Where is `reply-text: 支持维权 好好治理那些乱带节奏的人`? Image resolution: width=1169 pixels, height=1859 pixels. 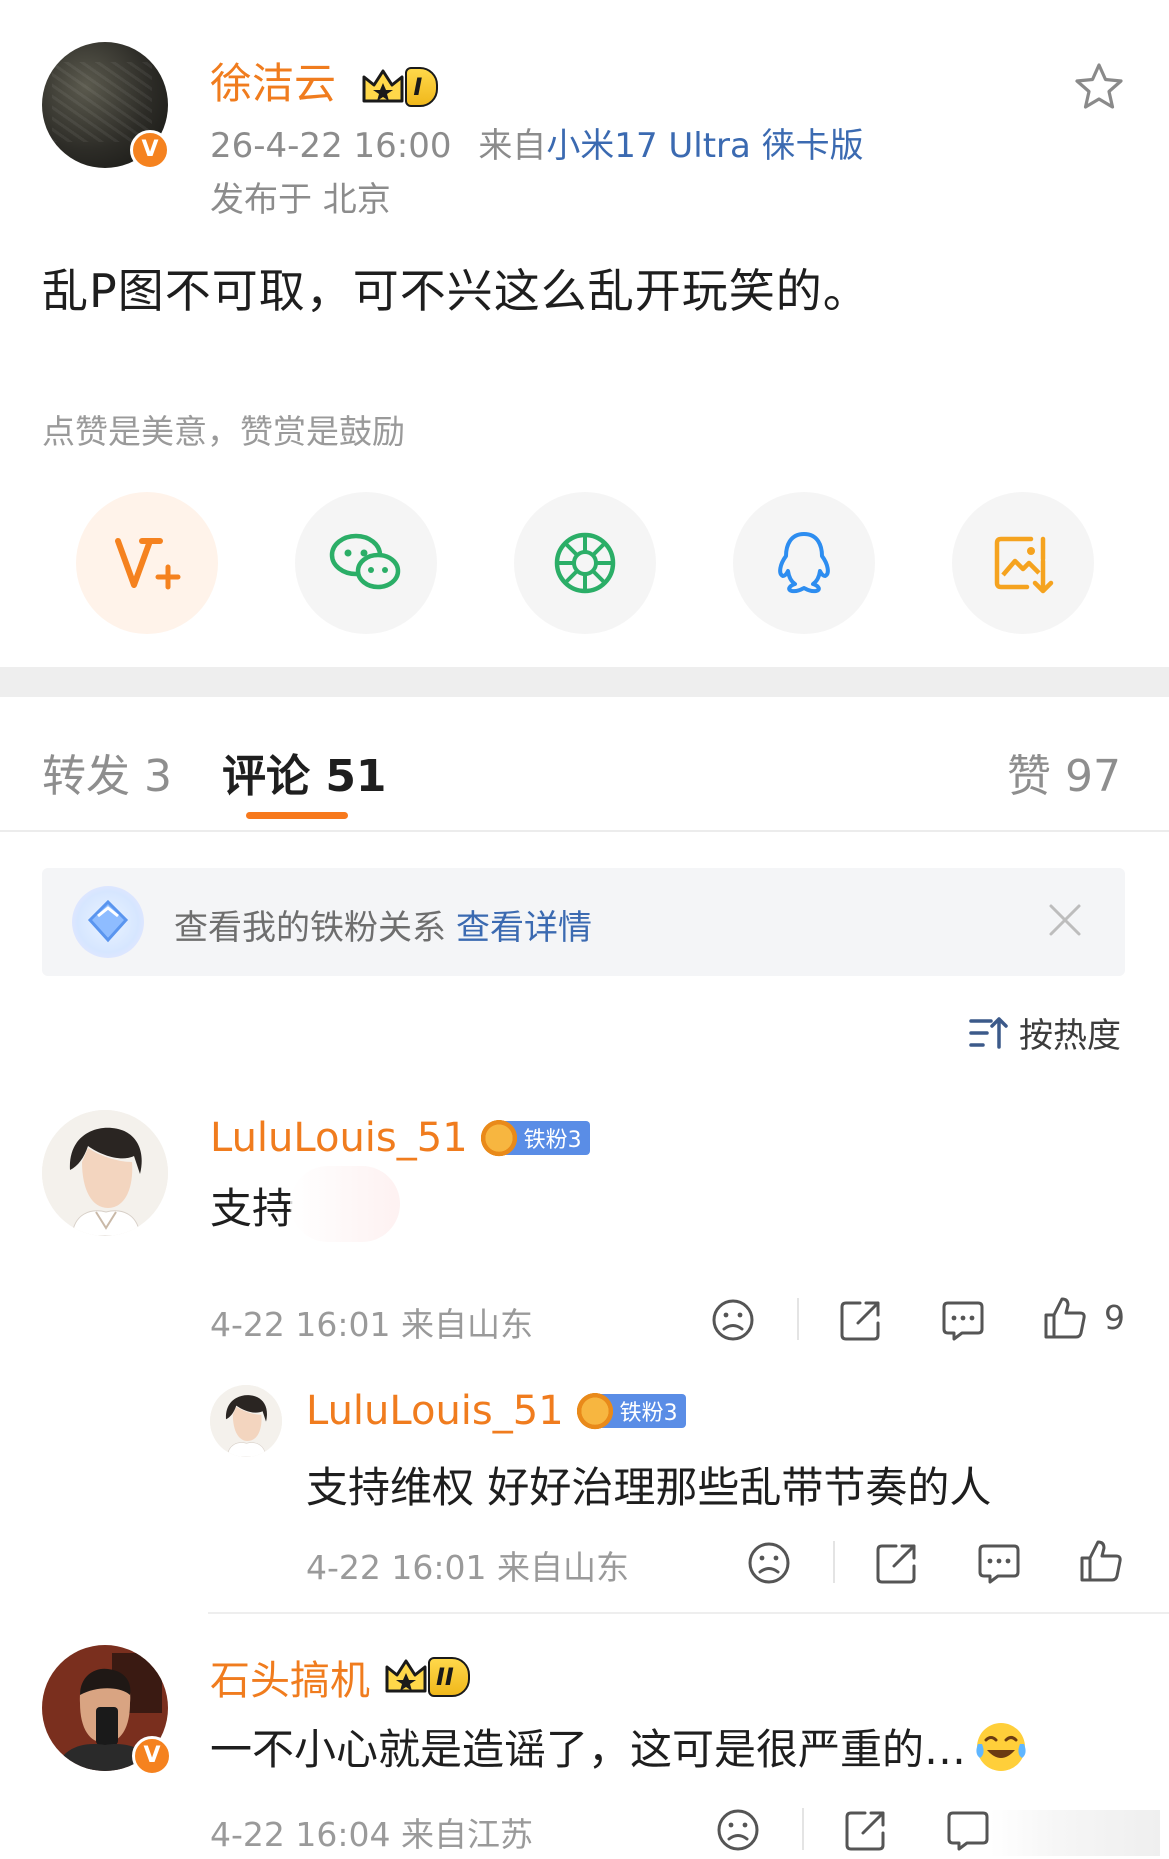 reply-text: 支持维权 好好治理那些乱带节奏的人 is located at coordinates (649, 1487).